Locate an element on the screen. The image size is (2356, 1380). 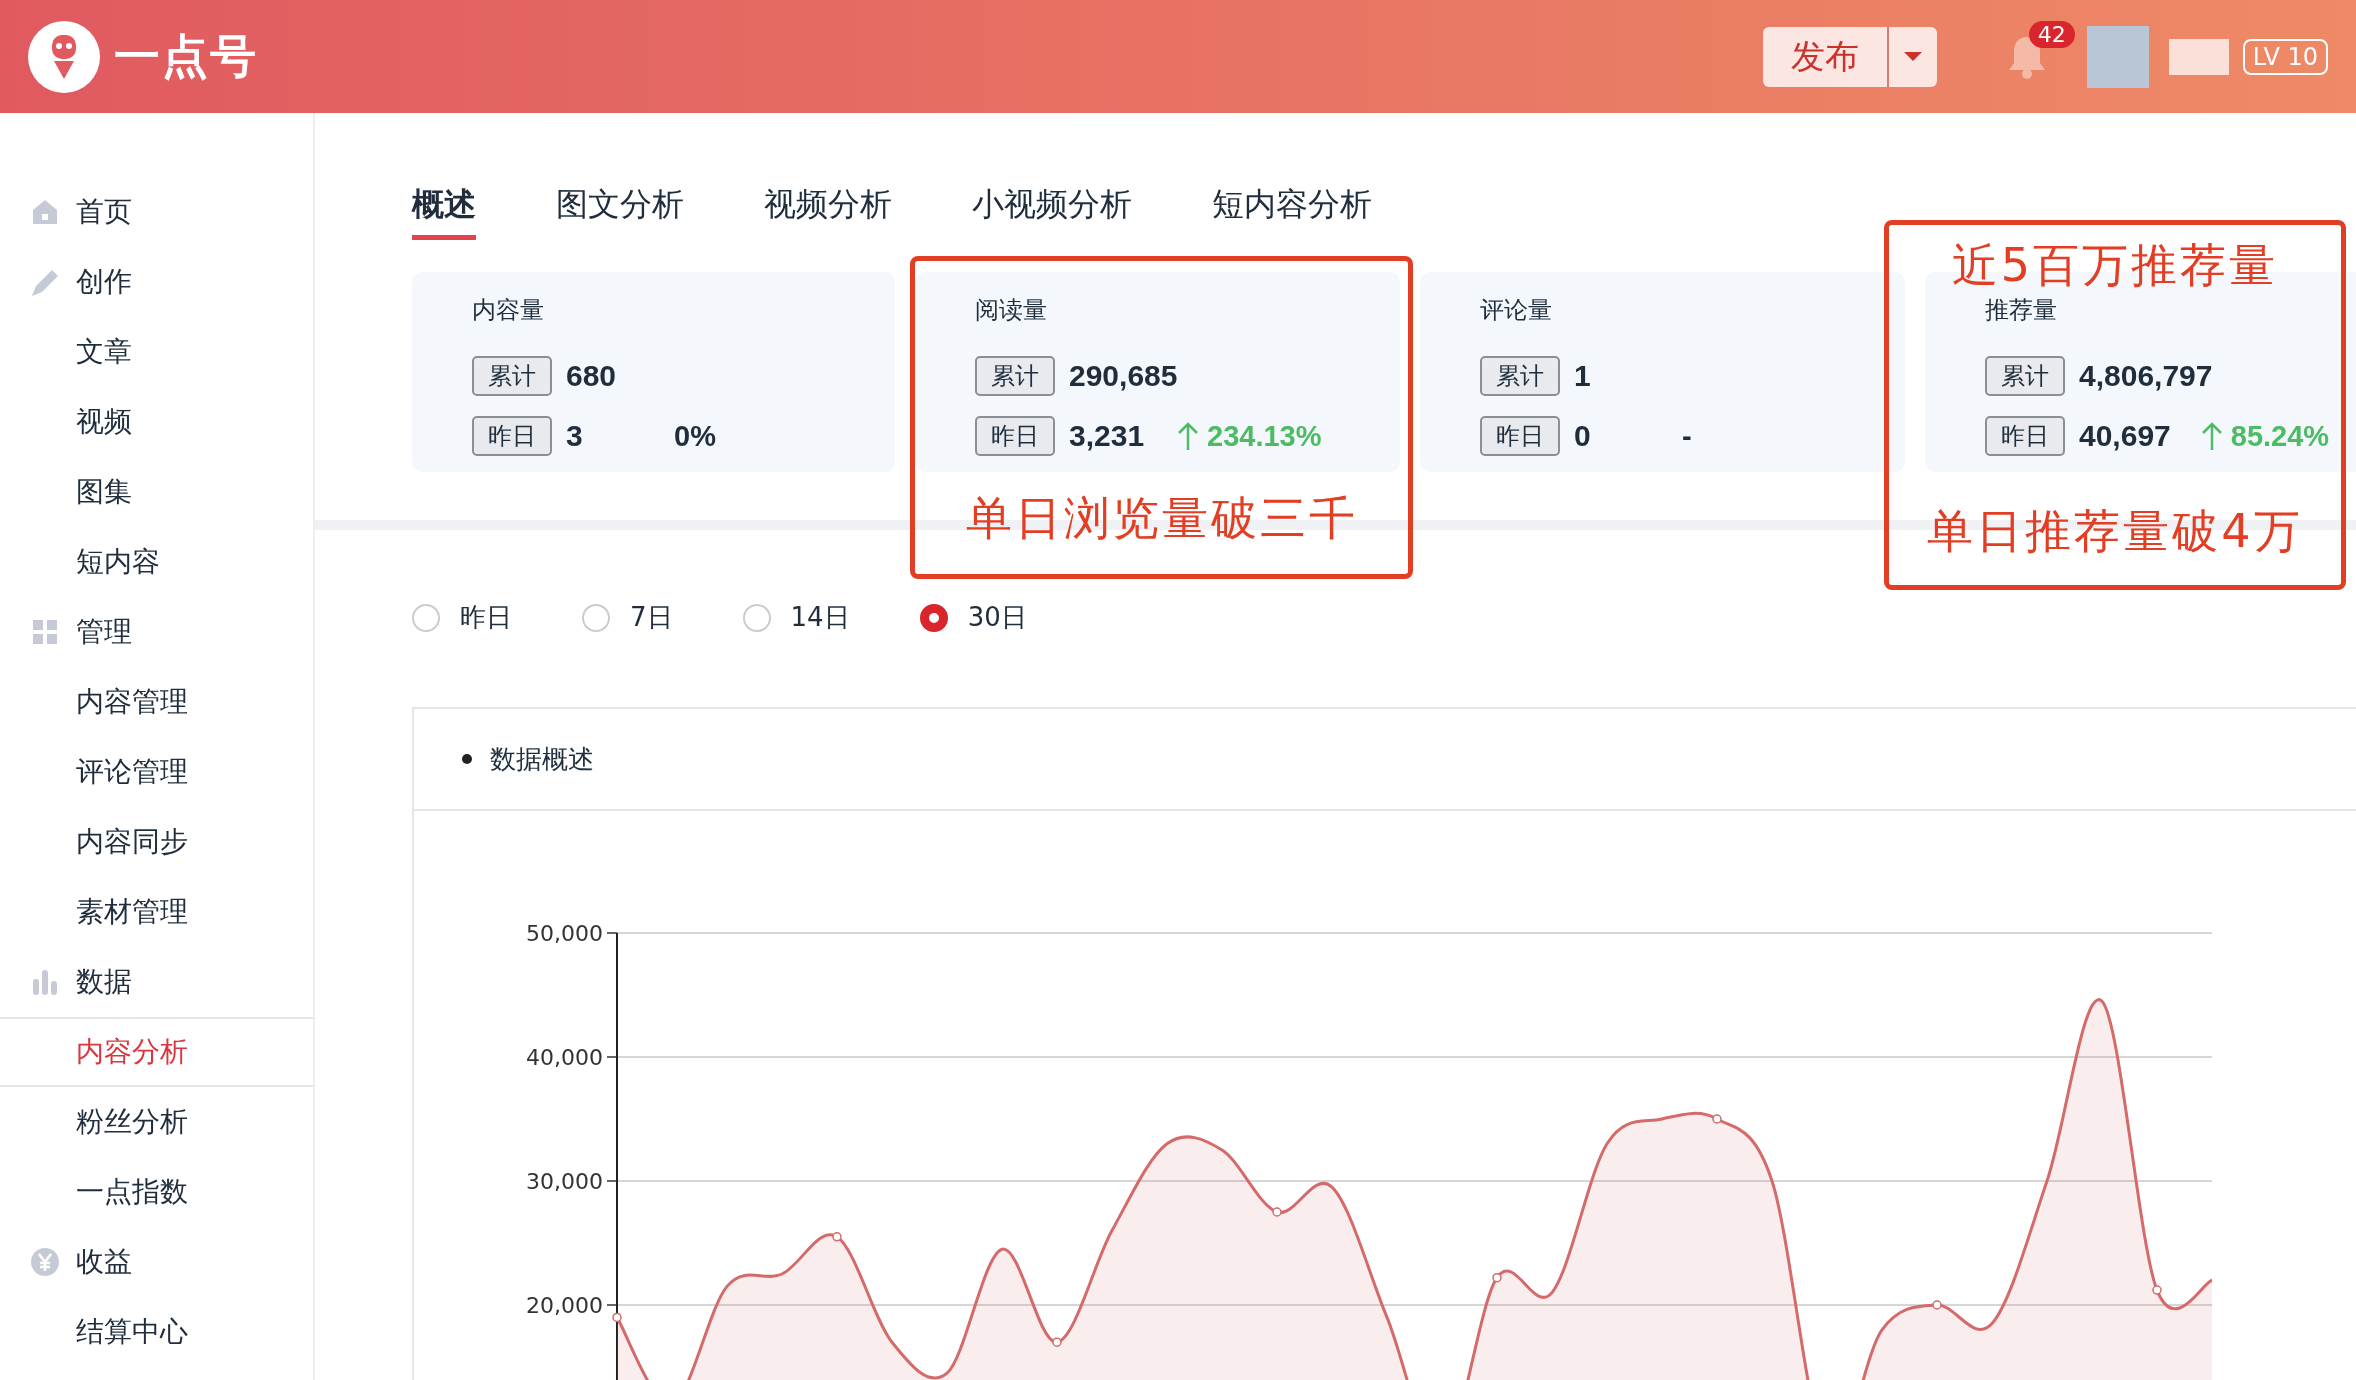
y-axis-label: 40,000 is located at coordinates (564, 1057).